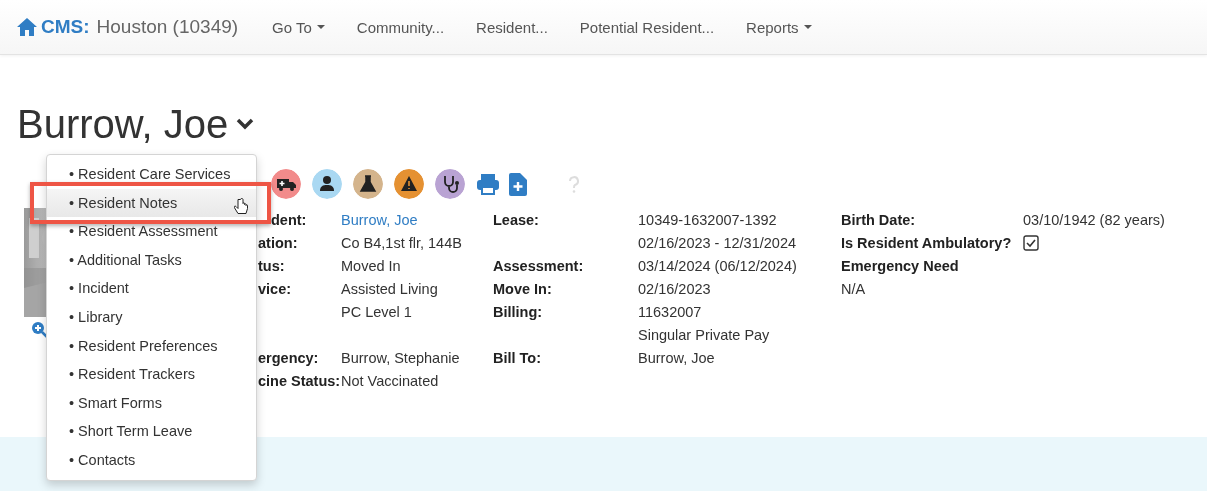  What do you see at coordinates (289, 219) in the screenshot?
I see `field-label: dent:` at bounding box center [289, 219].